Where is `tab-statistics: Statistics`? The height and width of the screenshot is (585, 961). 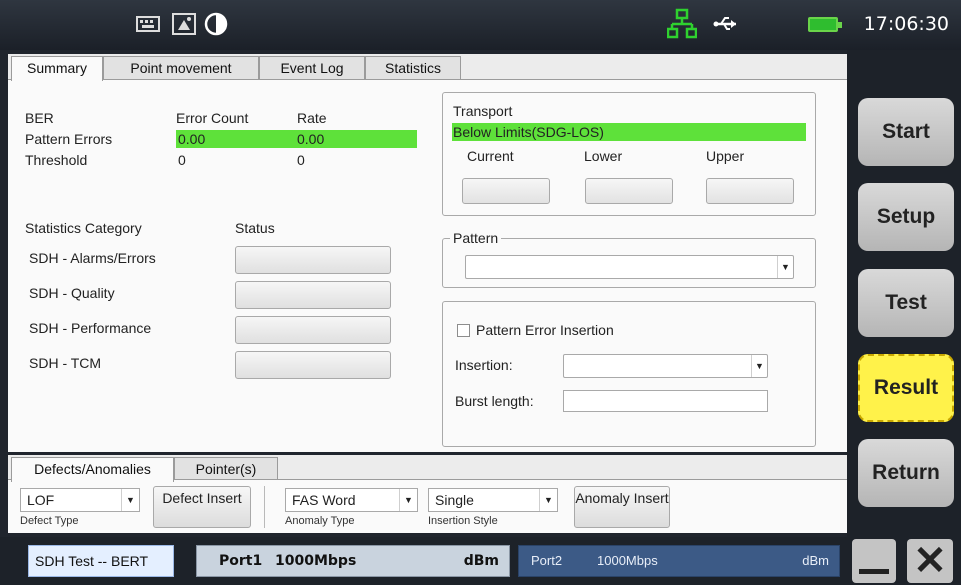 tab-statistics: Statistics is located at coordinates (413, 67).